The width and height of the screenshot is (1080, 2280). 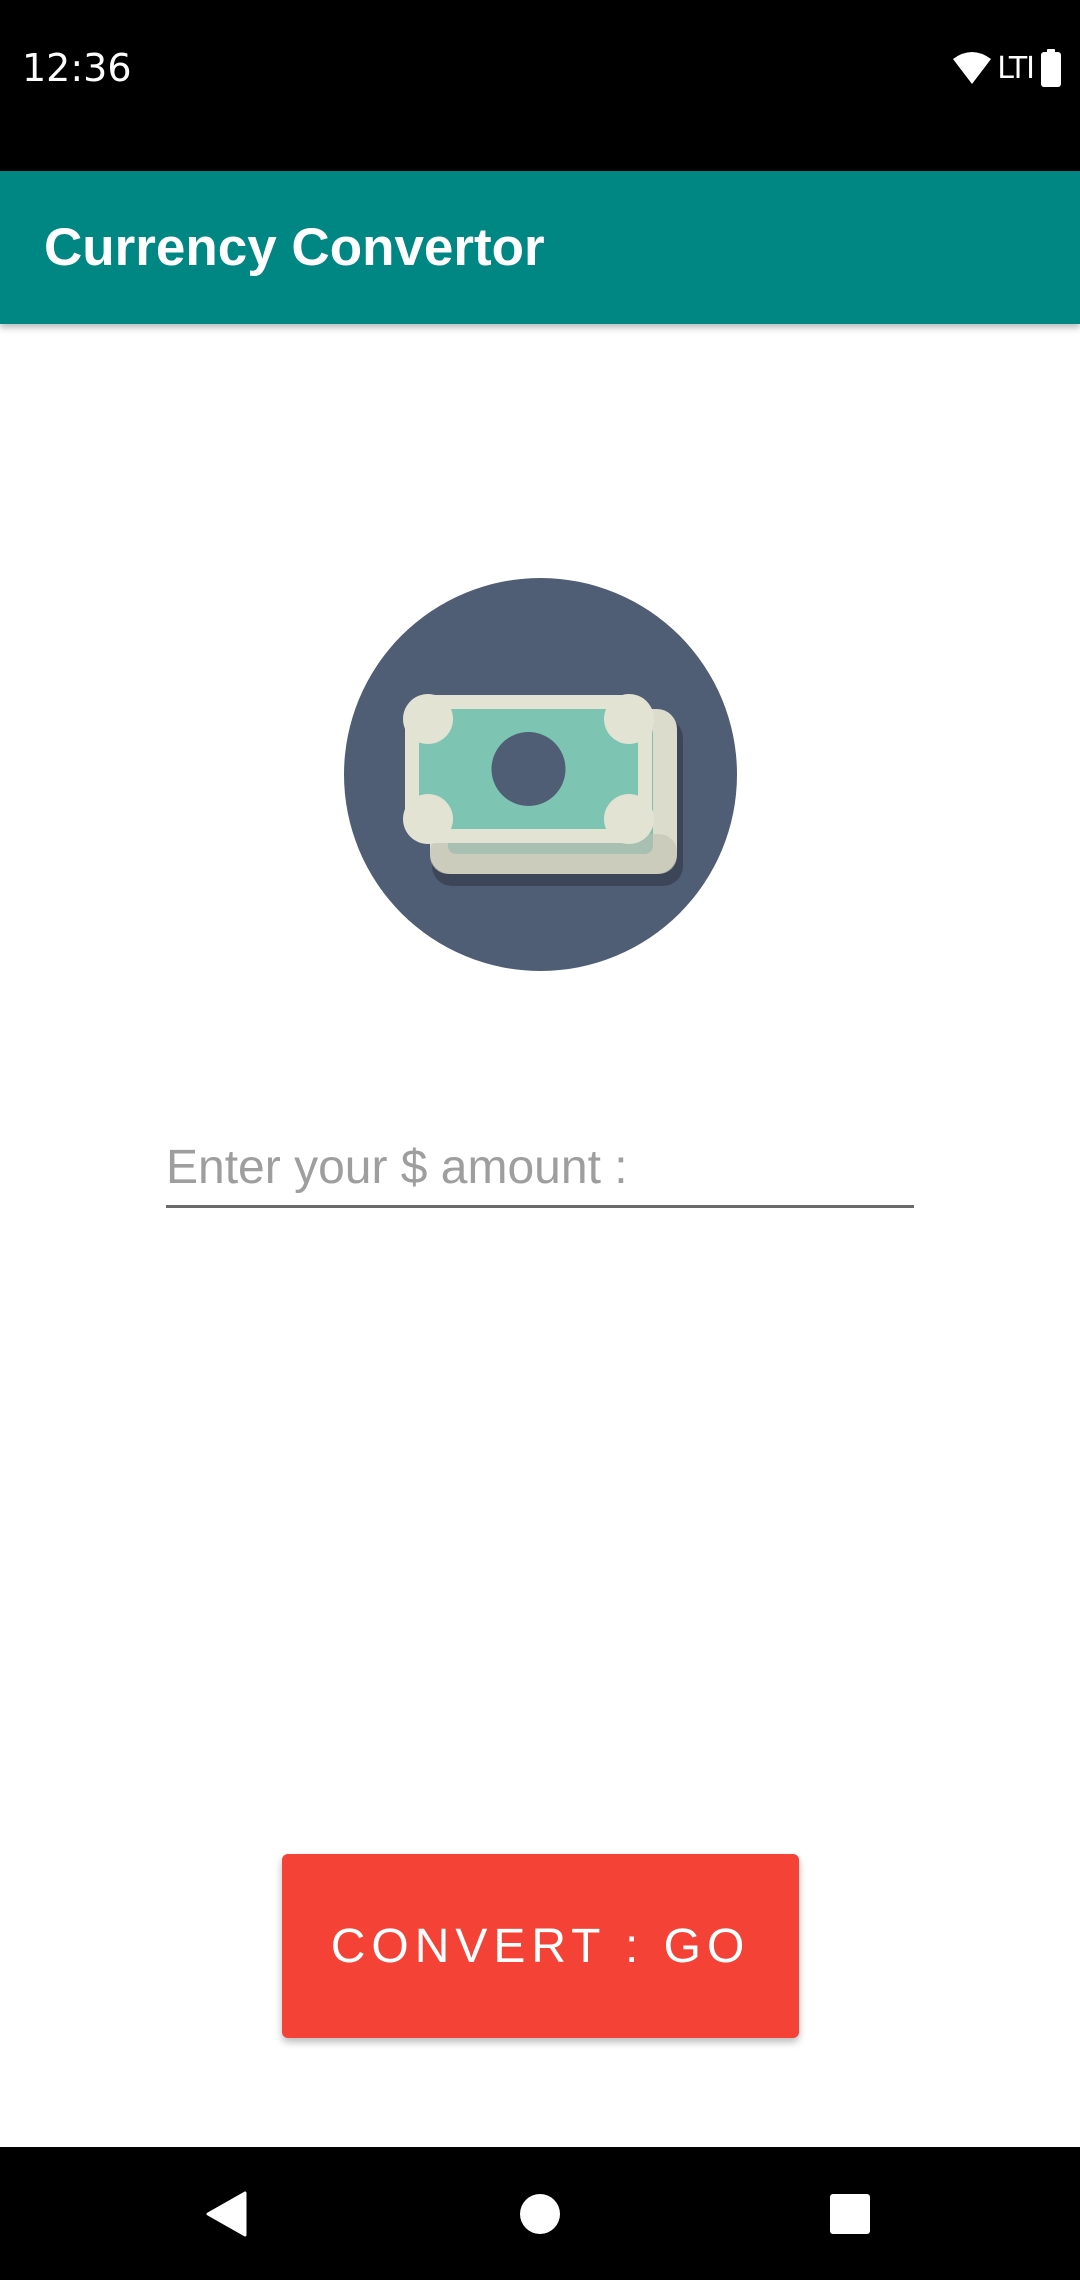 I want to click on amount-input, so click(x=540, y=1169).